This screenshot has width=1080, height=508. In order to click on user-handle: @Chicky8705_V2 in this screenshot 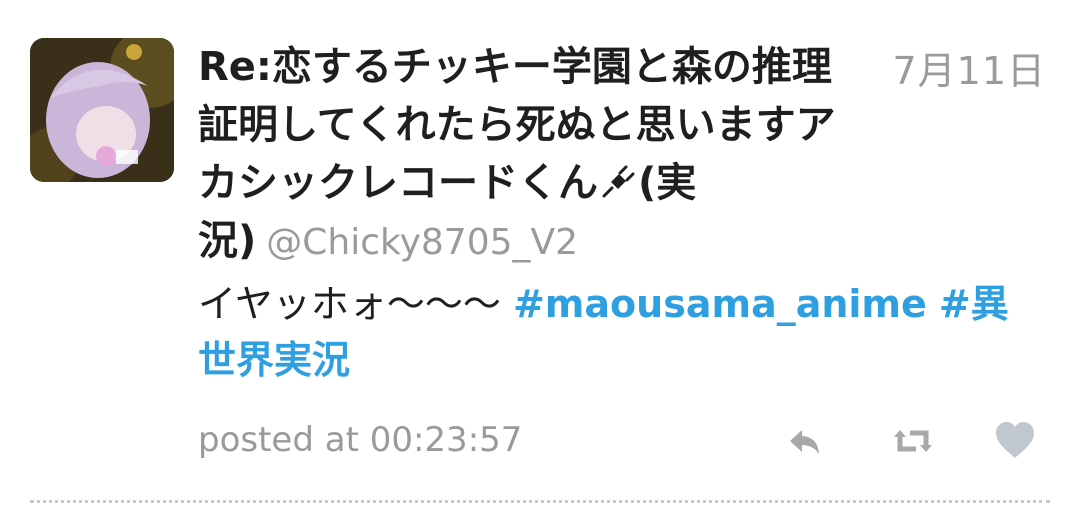, I will do `click(422, 242)`.